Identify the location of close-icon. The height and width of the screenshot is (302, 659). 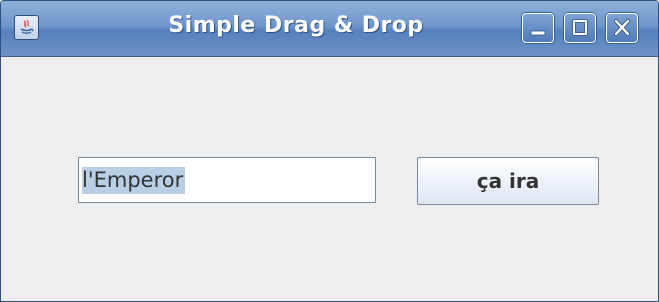
(622, 27).